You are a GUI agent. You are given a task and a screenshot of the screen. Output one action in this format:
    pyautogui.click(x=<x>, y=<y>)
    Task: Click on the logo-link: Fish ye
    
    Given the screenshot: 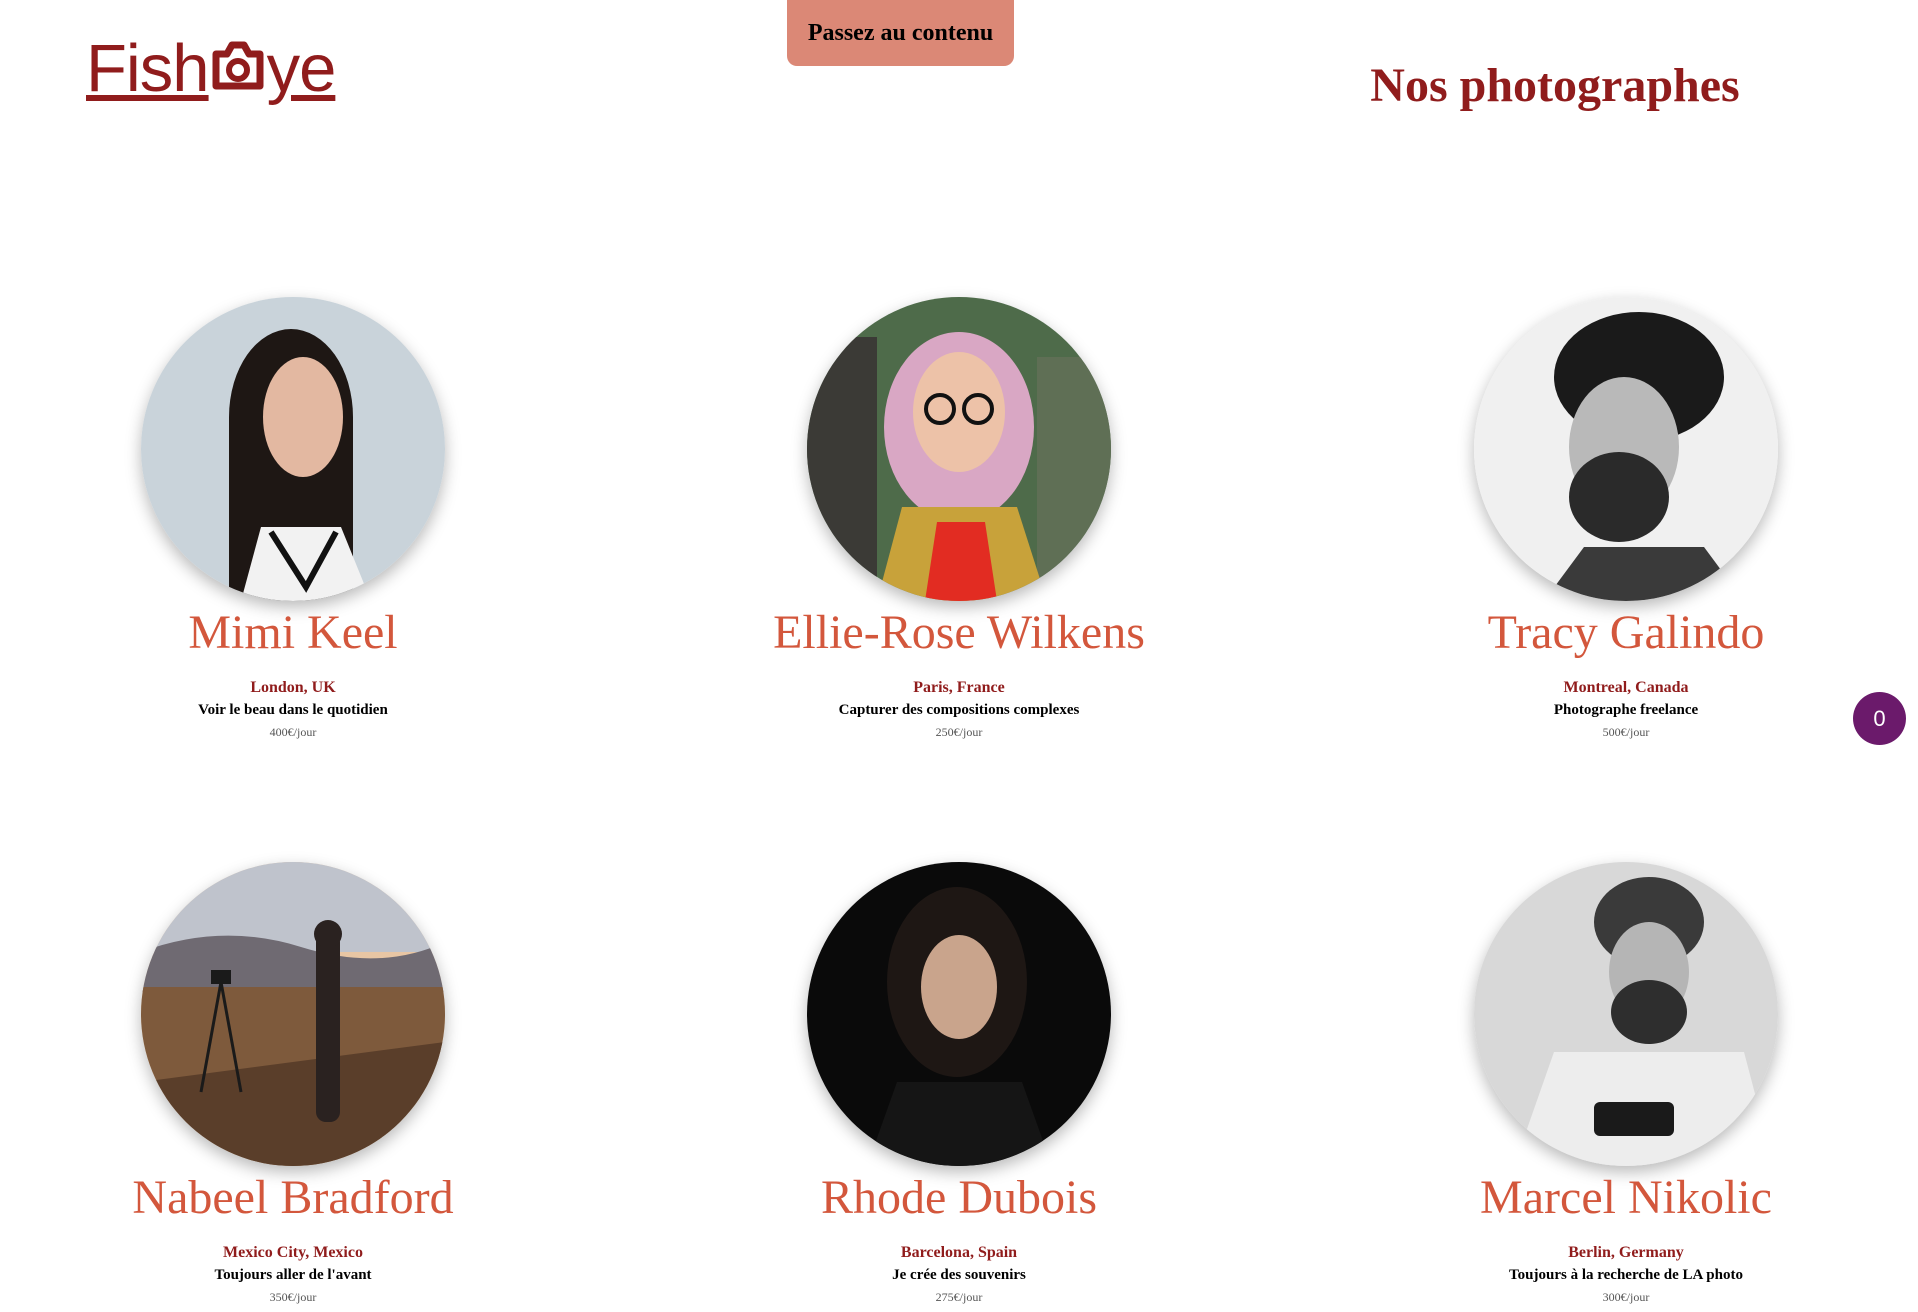 What is the action you would take?
    pyautogui.click(x=211, y=67)
    